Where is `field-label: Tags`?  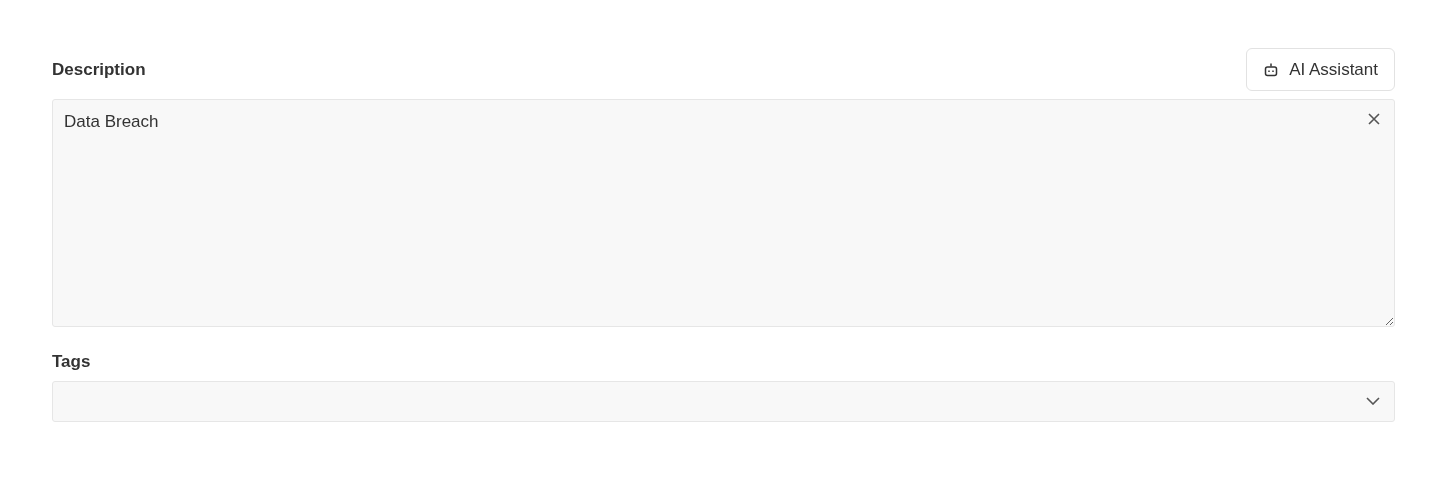 field-label: Tags is located at coordinates (72, 362).